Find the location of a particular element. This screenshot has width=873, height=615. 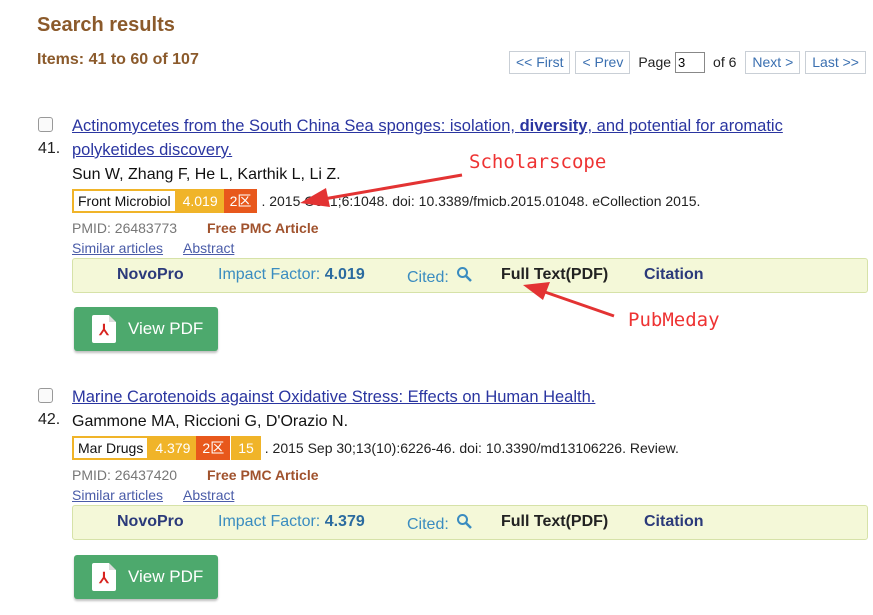

first-page-button: << First is located at coordinates (540, 62).